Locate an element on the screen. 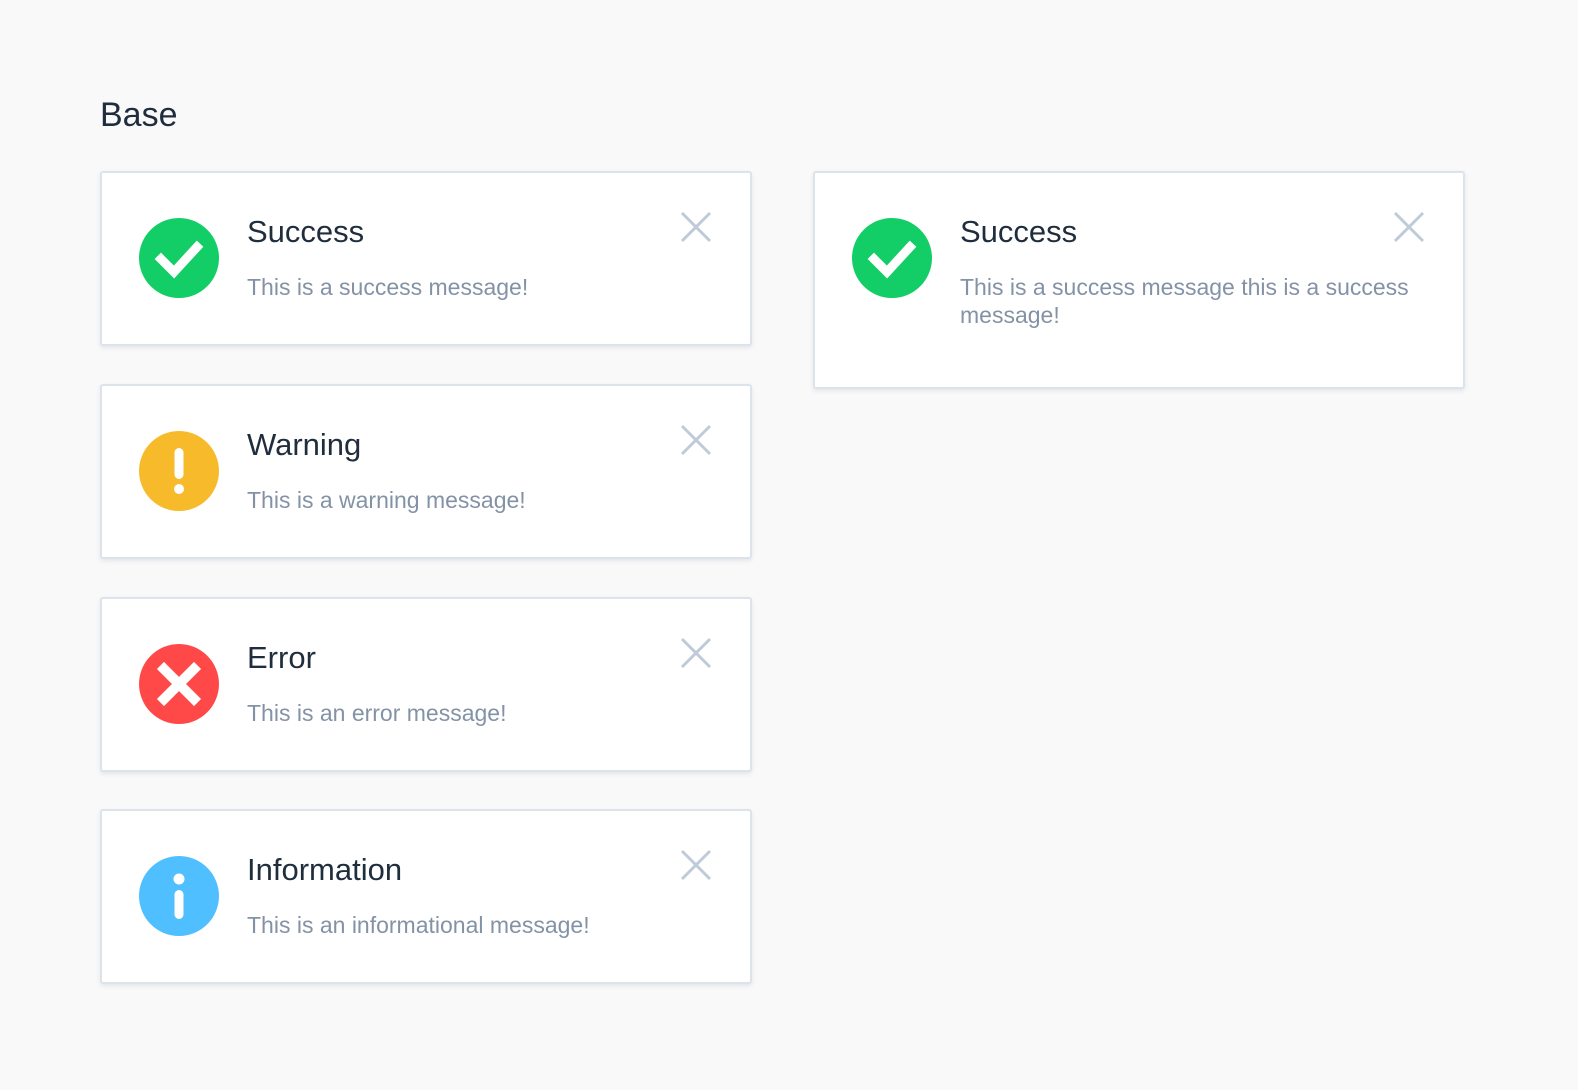  toast-message: This is an error message! is located at coordinates (377, 713).